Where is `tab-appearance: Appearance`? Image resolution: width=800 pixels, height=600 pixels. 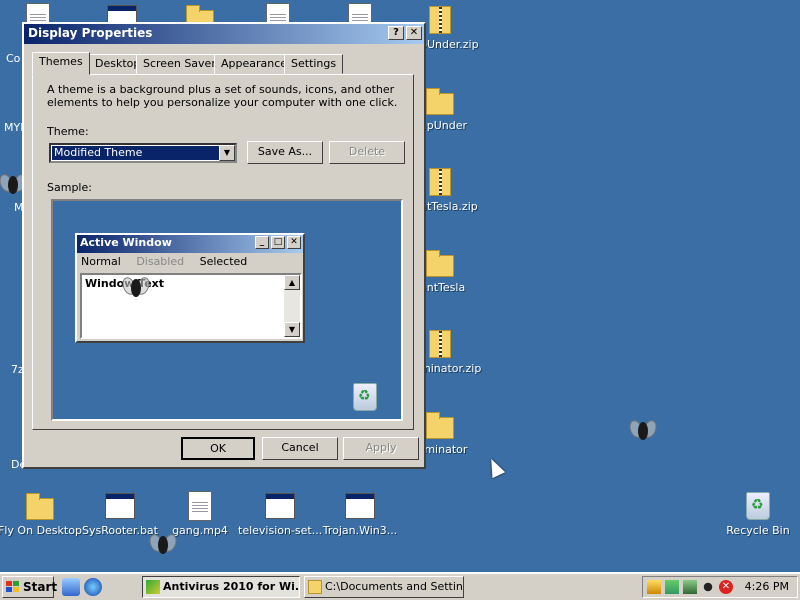 tab-appearance: Appearance is located at coordinates (254, 64).